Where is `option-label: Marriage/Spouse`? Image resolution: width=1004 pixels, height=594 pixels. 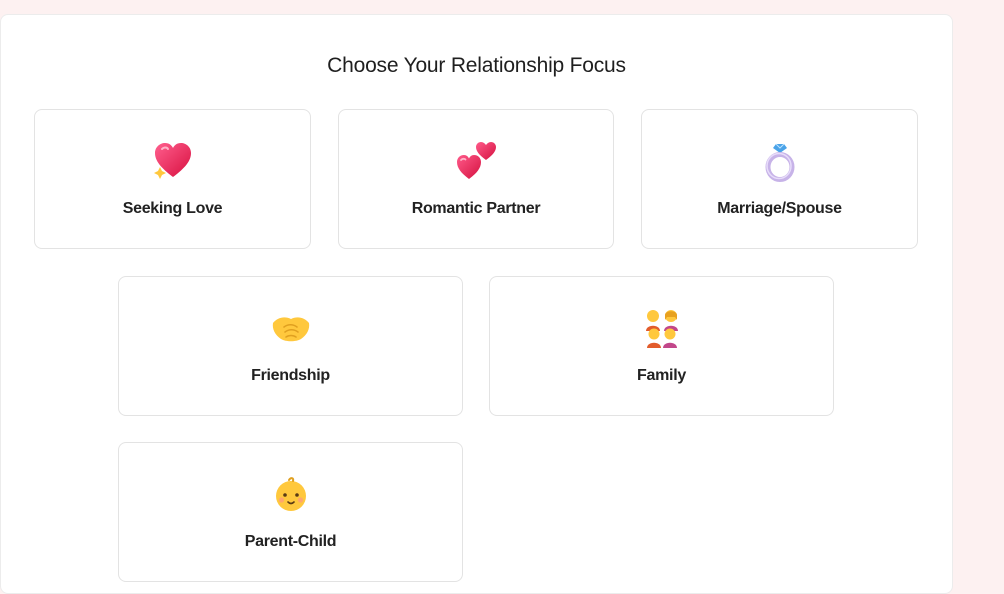
option-label: Marriage/Spouse is located at coordinates (779, 208).